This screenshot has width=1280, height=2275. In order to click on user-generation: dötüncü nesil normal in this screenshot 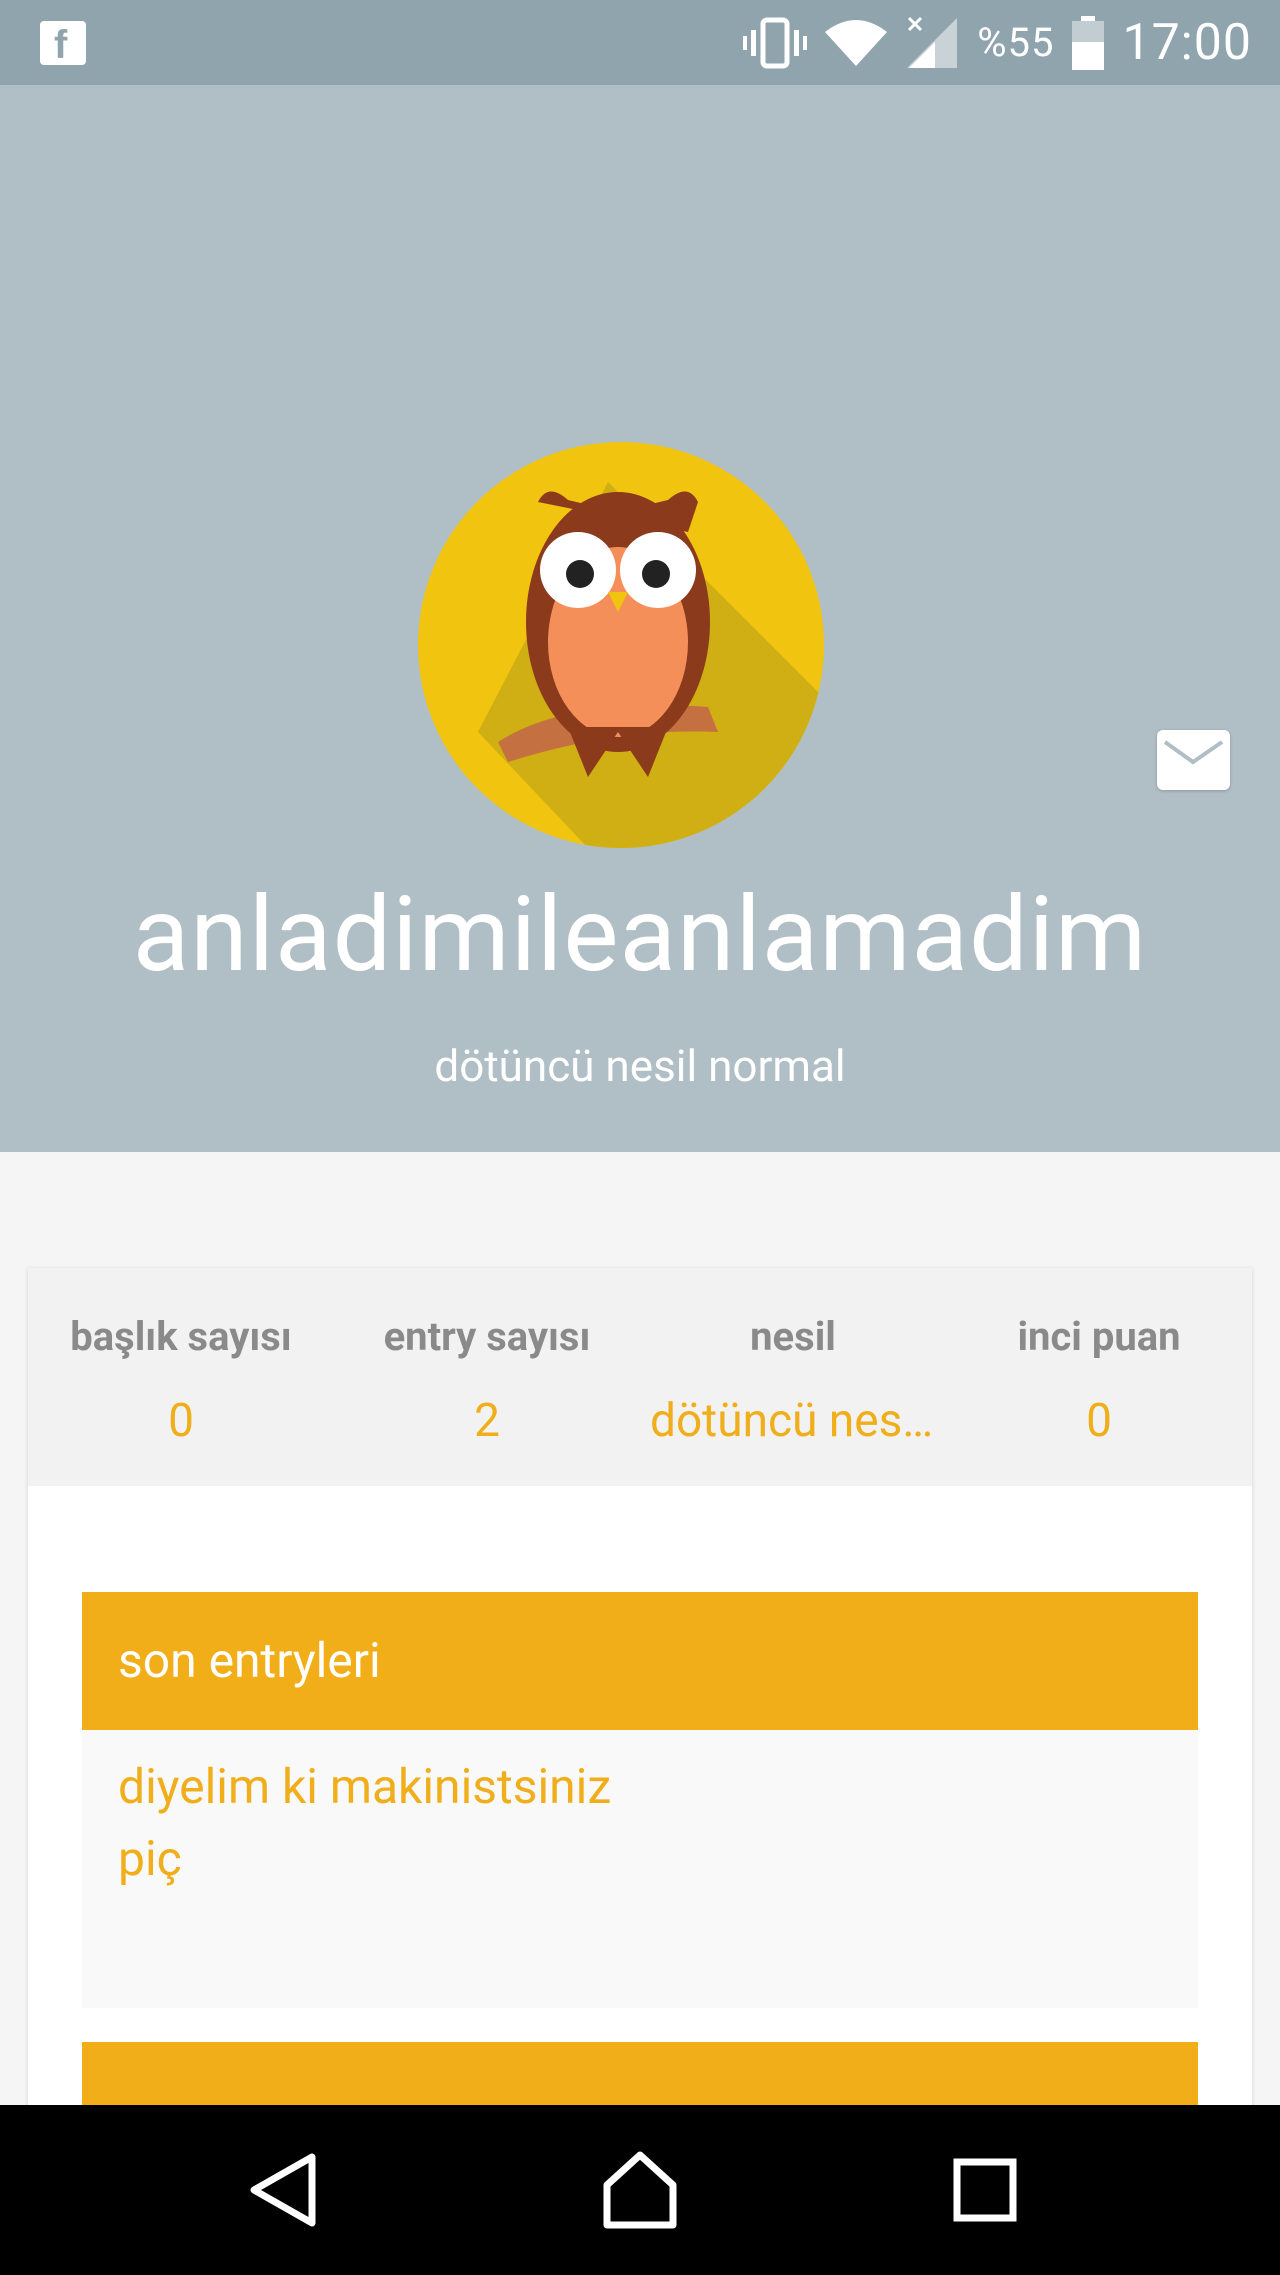, I will do `click(640, 1066)`.